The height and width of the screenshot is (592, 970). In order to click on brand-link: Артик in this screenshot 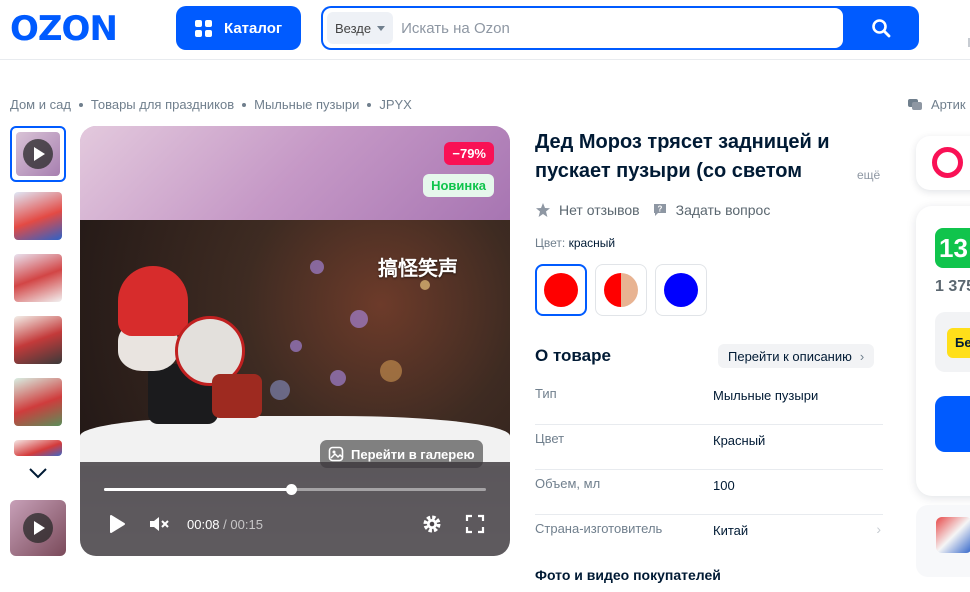, I will do `click(936, 104)`.